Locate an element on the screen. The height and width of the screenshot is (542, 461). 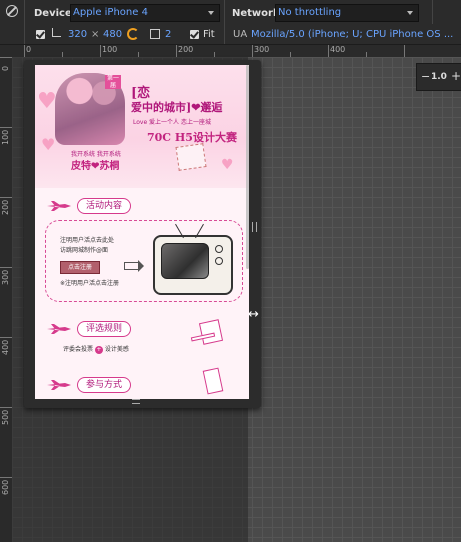
fit-label: Fit is located at coordinates (209, 34).